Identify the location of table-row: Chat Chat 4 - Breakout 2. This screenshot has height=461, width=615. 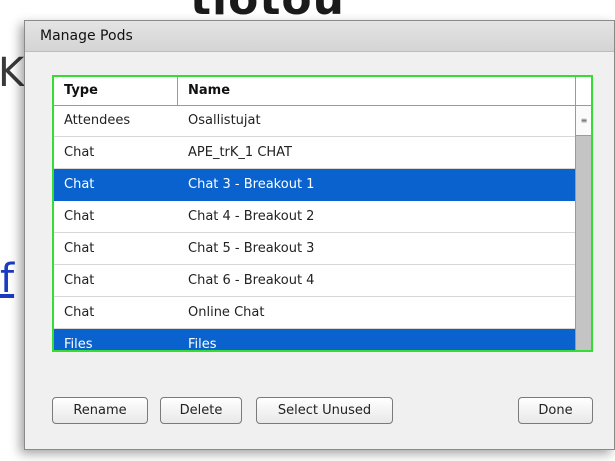
(314, 217).